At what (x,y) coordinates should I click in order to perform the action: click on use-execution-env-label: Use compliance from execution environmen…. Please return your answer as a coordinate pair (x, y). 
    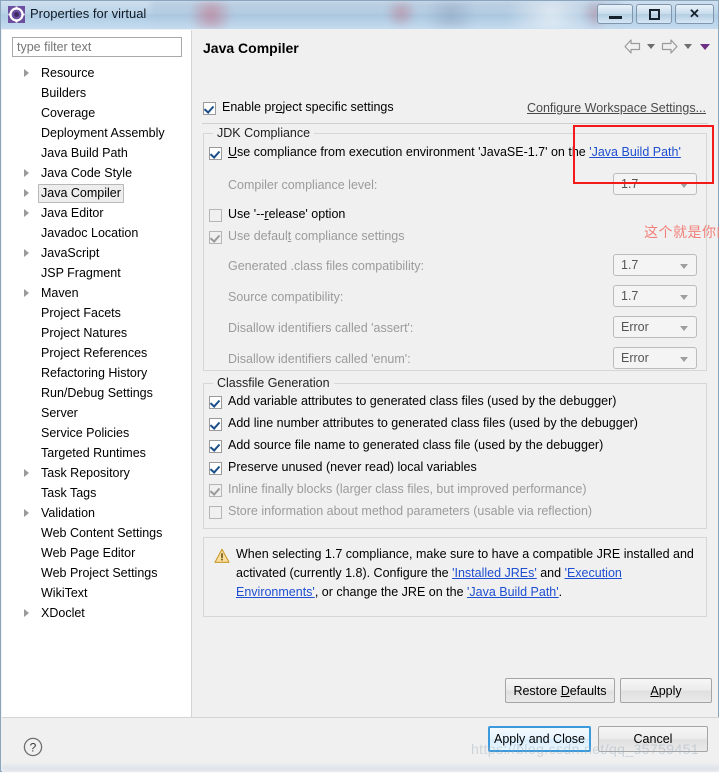
    Looking at the image, I should click on (454, 152).